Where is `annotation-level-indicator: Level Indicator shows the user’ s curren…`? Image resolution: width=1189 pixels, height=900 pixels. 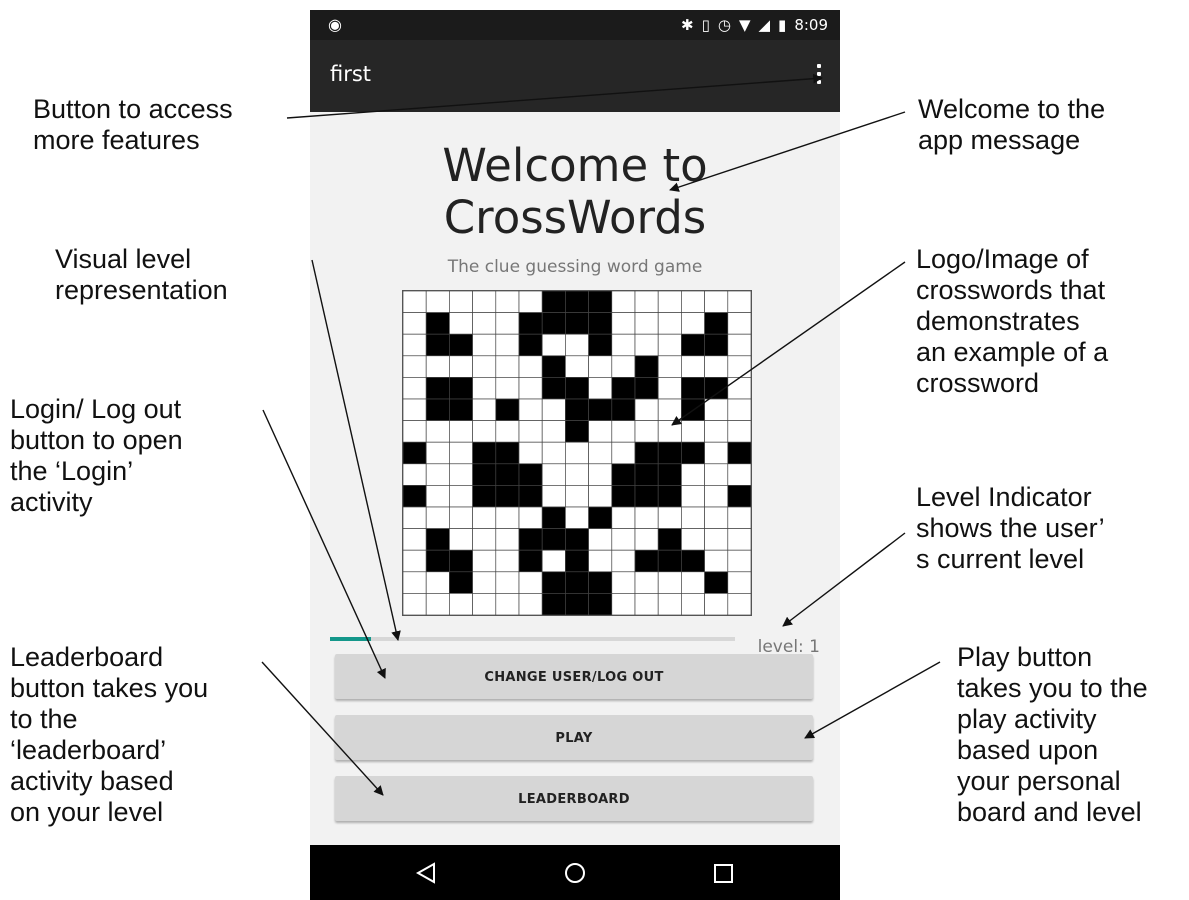 annotation-level-indicator: Level Indicator shows the user’ s curren… is located at coordinates (1010, 528).